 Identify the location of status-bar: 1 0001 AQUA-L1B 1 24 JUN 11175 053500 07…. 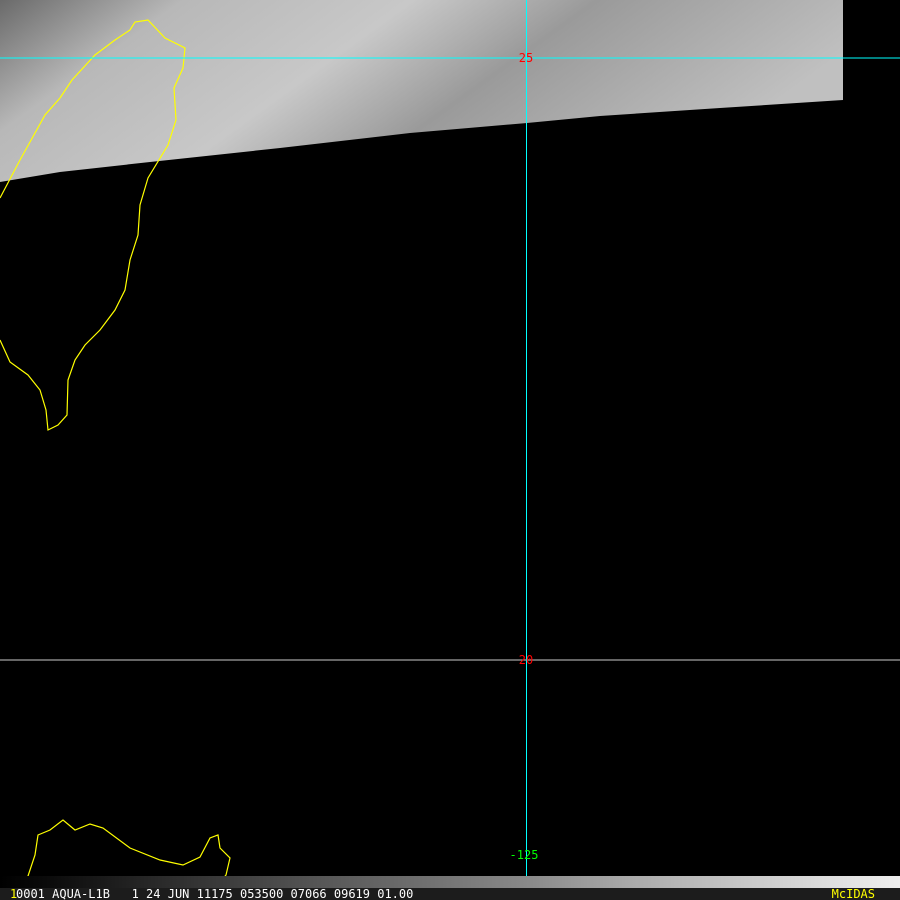
(450, 894).